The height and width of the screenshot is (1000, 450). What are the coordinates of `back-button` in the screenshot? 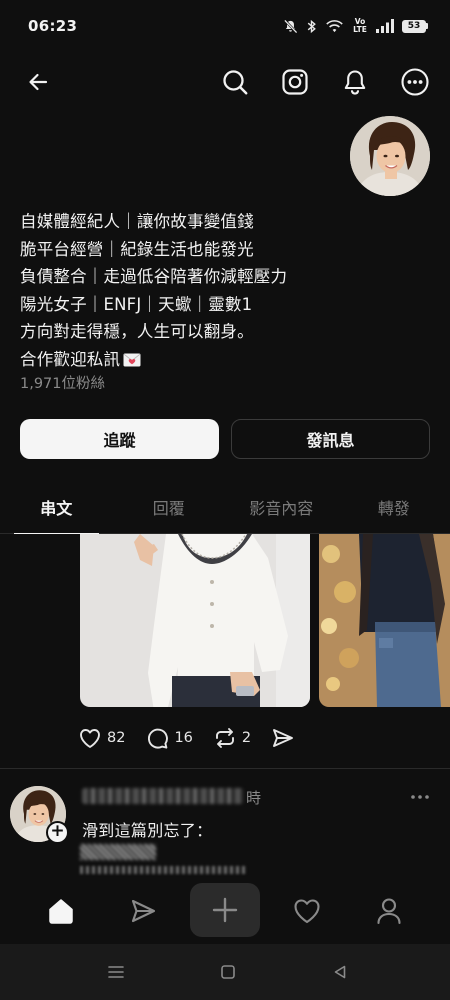 It's located at (38, 82).